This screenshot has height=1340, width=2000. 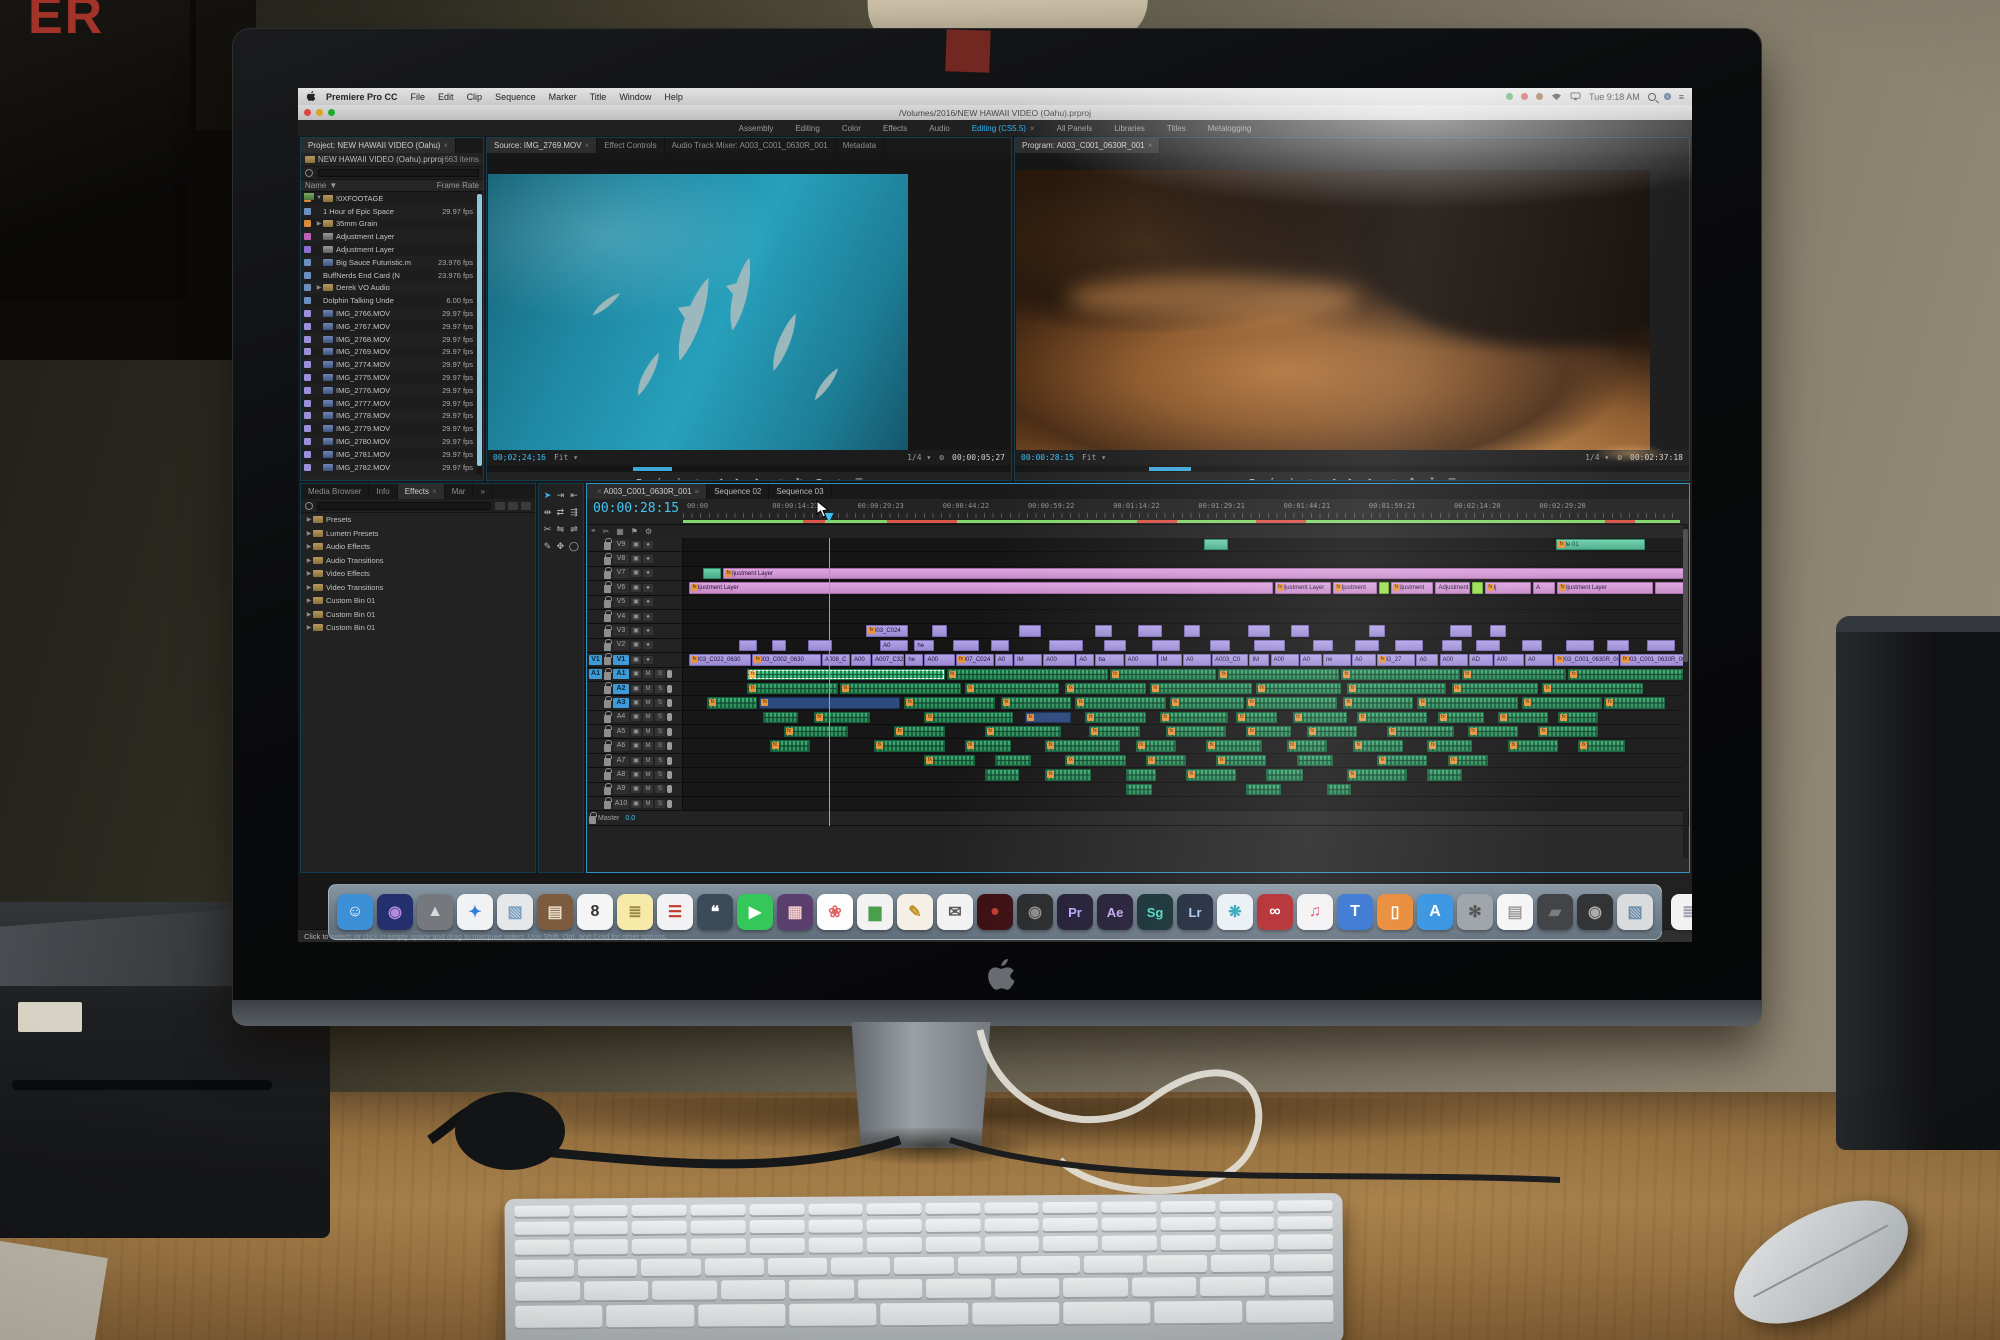 I want to click on wifi-icon, so click(x=1556, y=96).